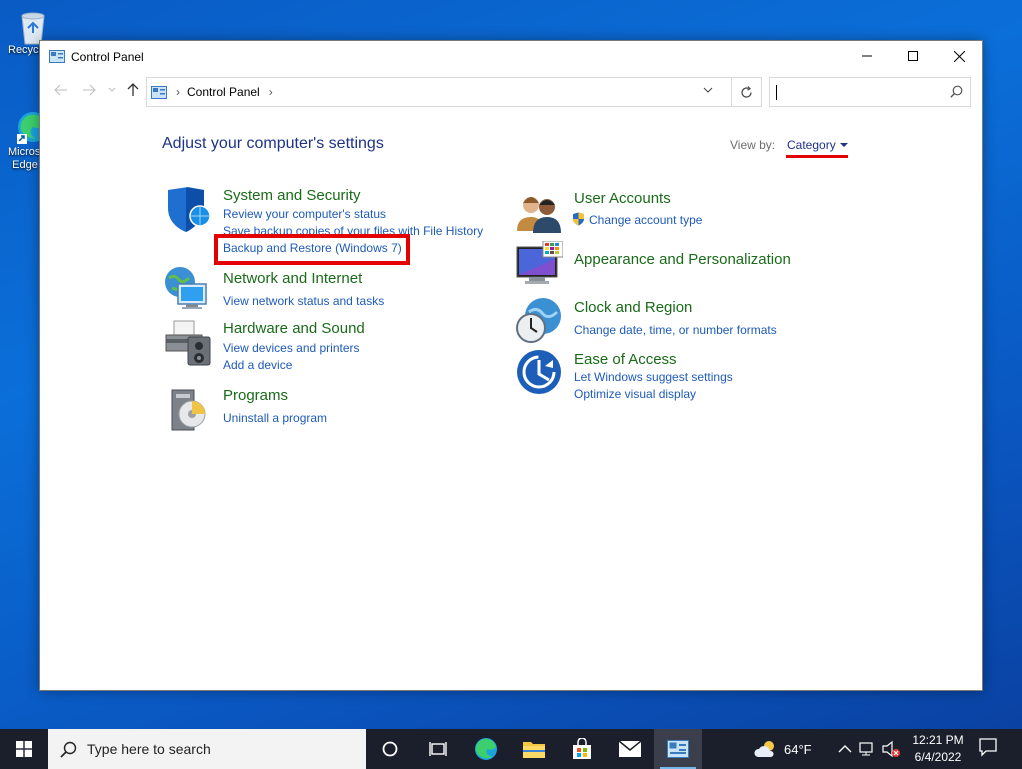 The width and height of the screenshot is (1022, 769). What do you see at coordinates (938, 757) in the screenshot?
I see `clock-date: 6/4/2022` at bounding box center [938, 757].